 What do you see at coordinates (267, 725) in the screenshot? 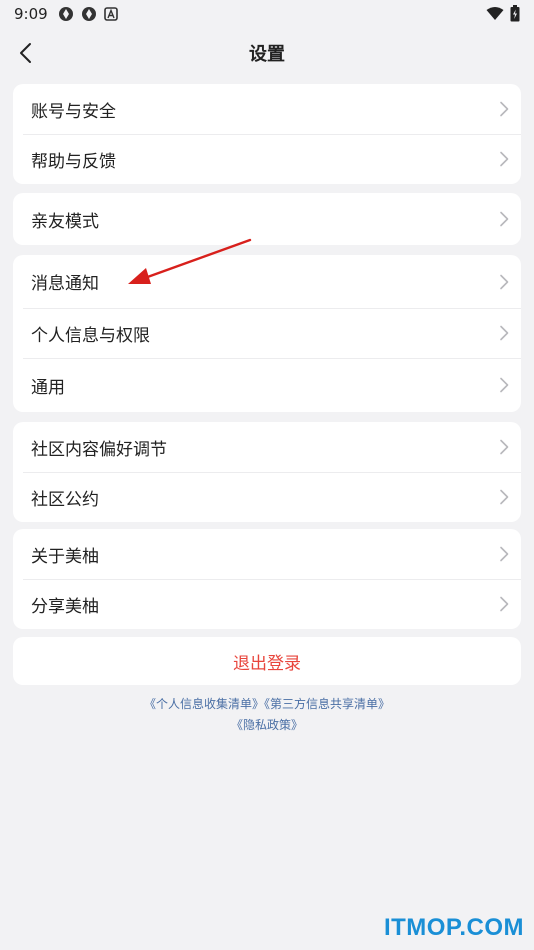
I see `link-privacy-policy: 《隐私政策》` at bounding box center [267, 725].